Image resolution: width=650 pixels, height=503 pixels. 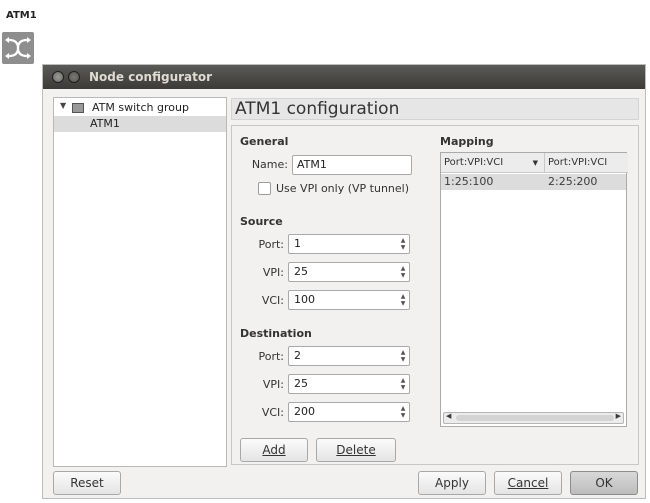 What do you see at coordinates (474, 162) in the screenshot?
I see `mapping-column-source-label: Port:VPI:VCI` at bounding box center [474, 162].